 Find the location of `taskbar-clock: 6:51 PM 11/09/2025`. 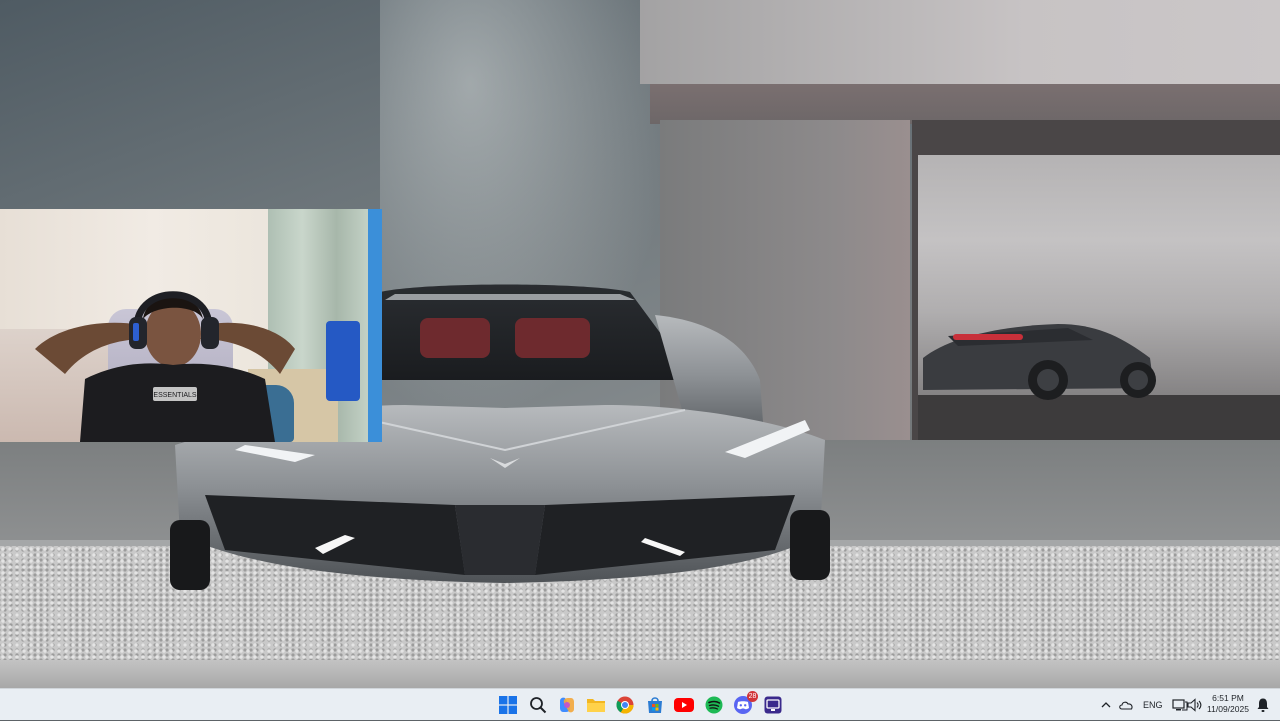

taskbar-clock: 6:51 PM 11/09/2025 is located at coordinates (1228, 704).